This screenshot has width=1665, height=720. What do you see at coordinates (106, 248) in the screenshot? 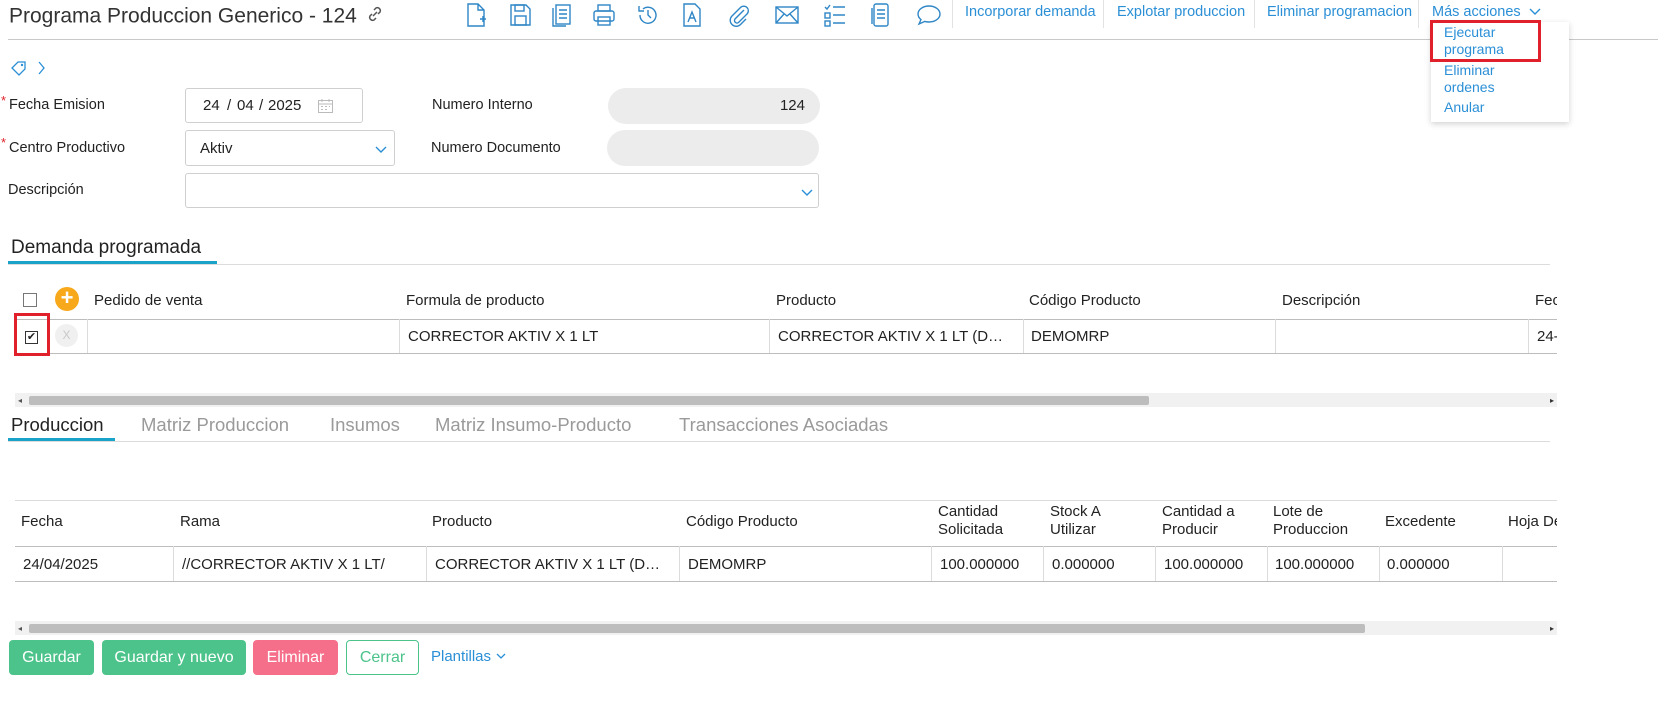
I see `section-demanda-title: Demanda programada` at bounding box center [106, 248].